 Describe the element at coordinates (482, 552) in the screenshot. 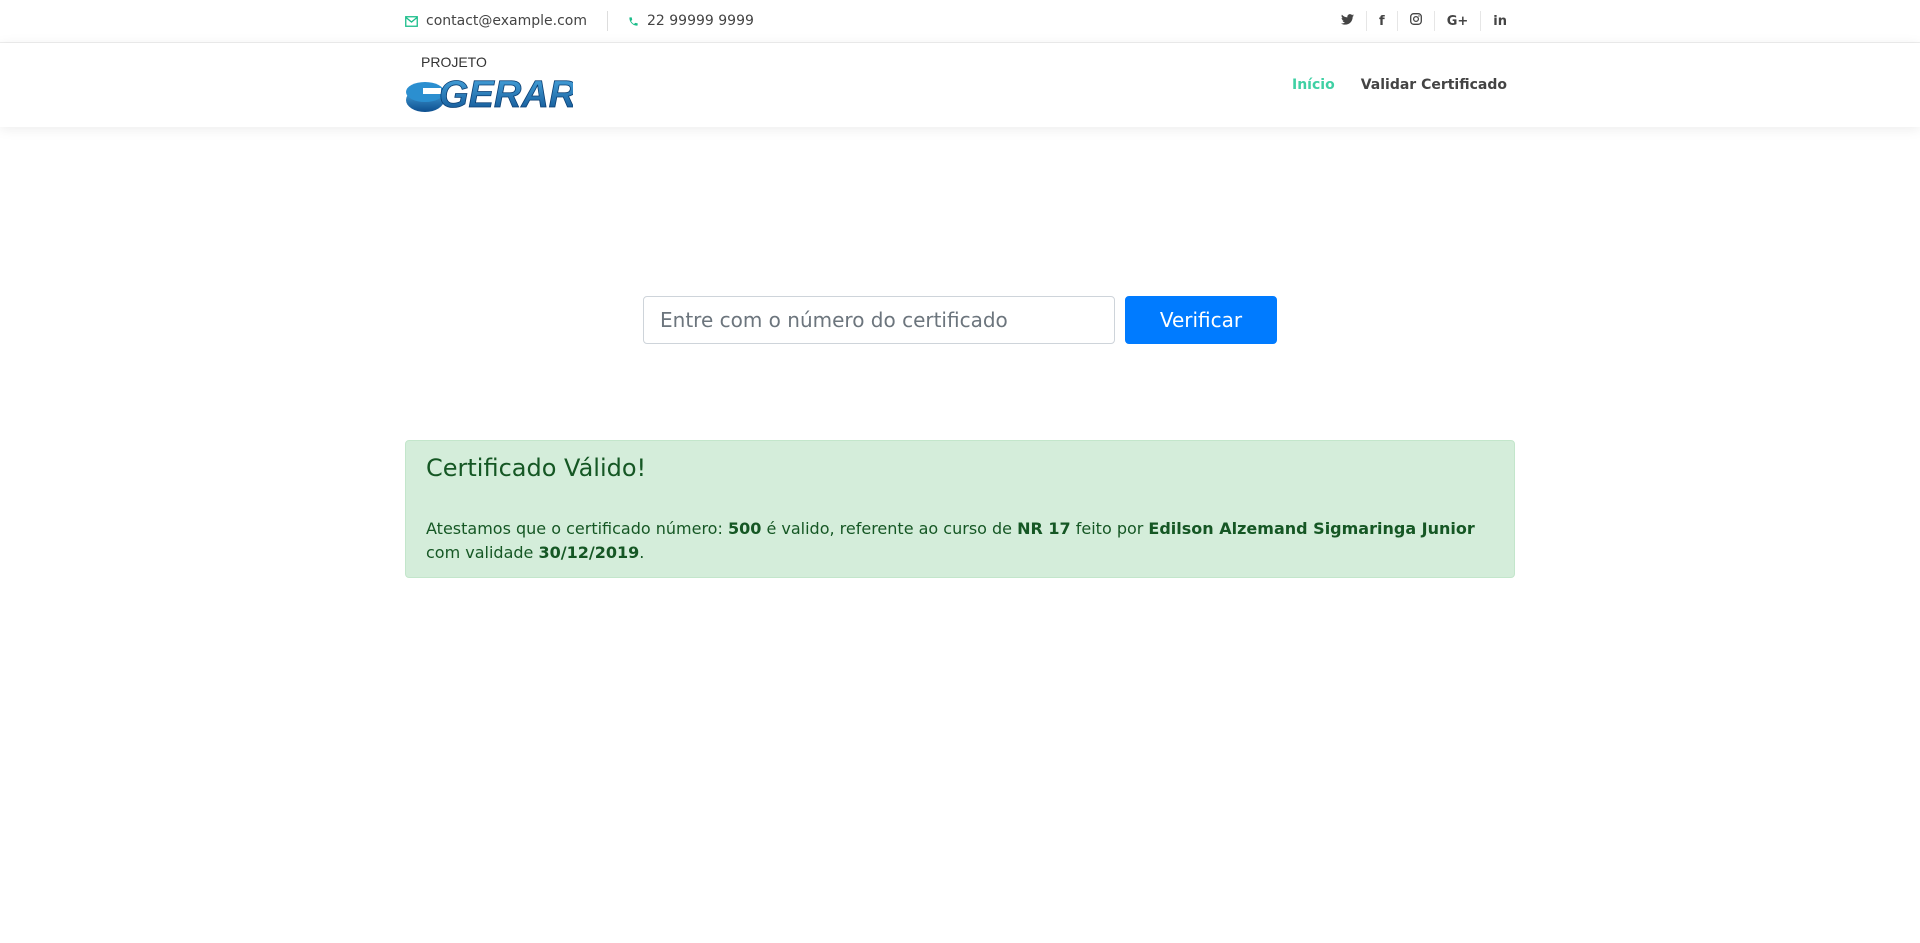

I see `result-text-4: com validade` at that location.